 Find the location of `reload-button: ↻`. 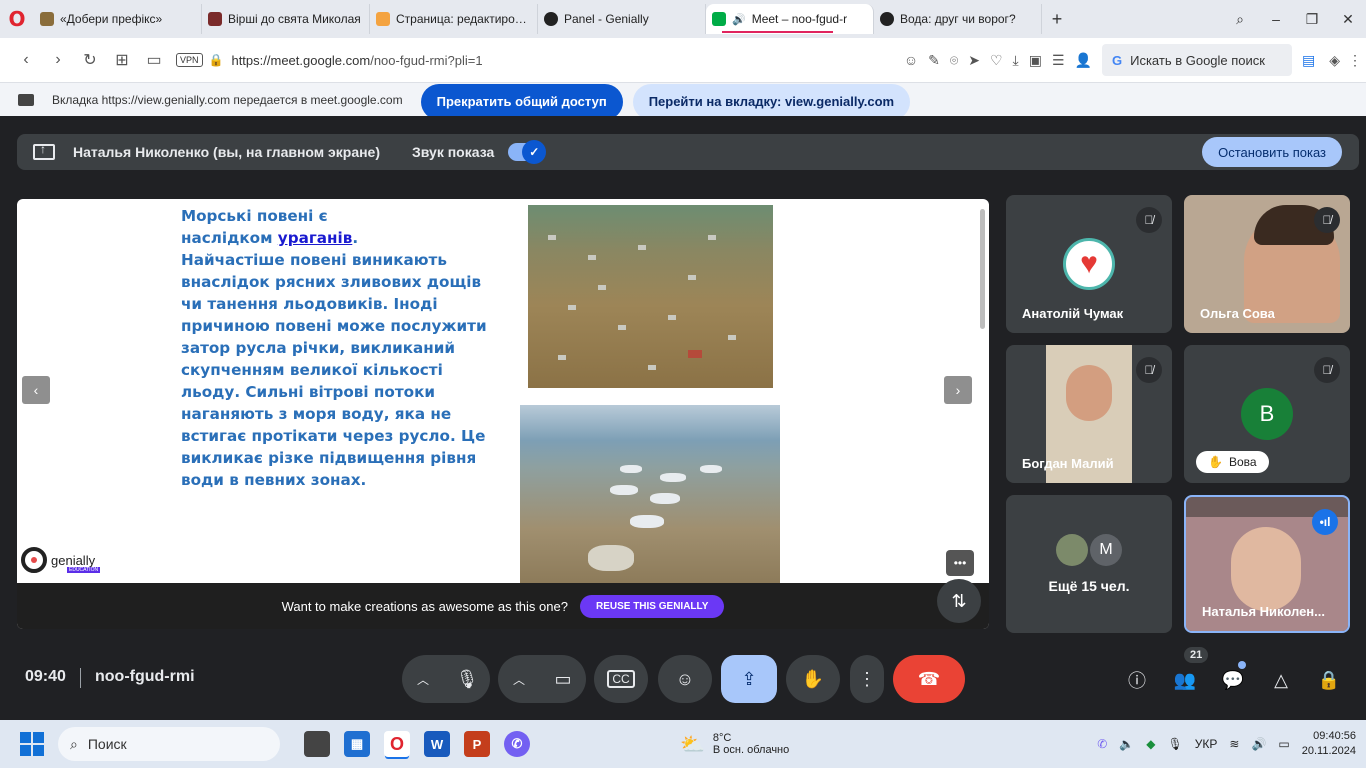

reload-button: ↻ is located at coordinates (90, 60).